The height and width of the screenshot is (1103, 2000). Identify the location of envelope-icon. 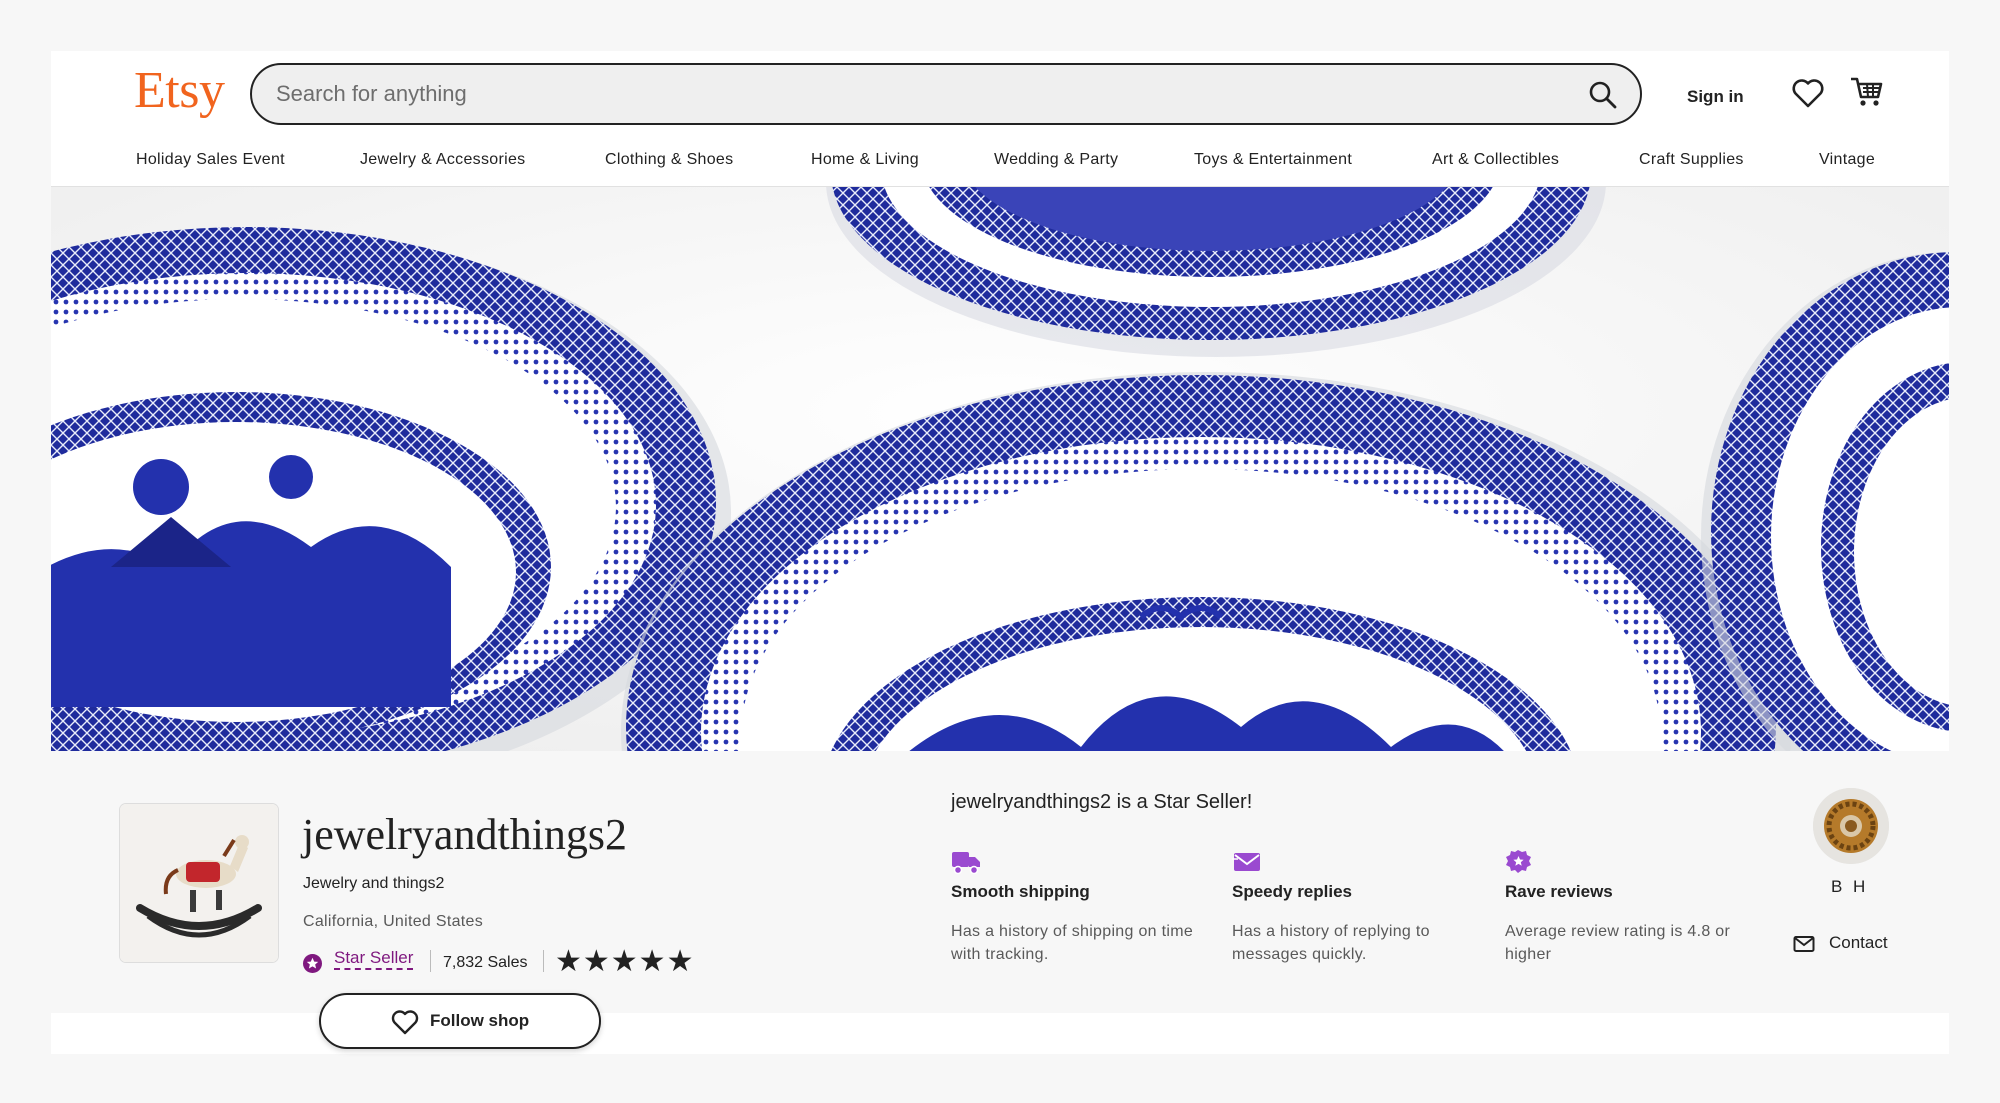
(1246, 862).